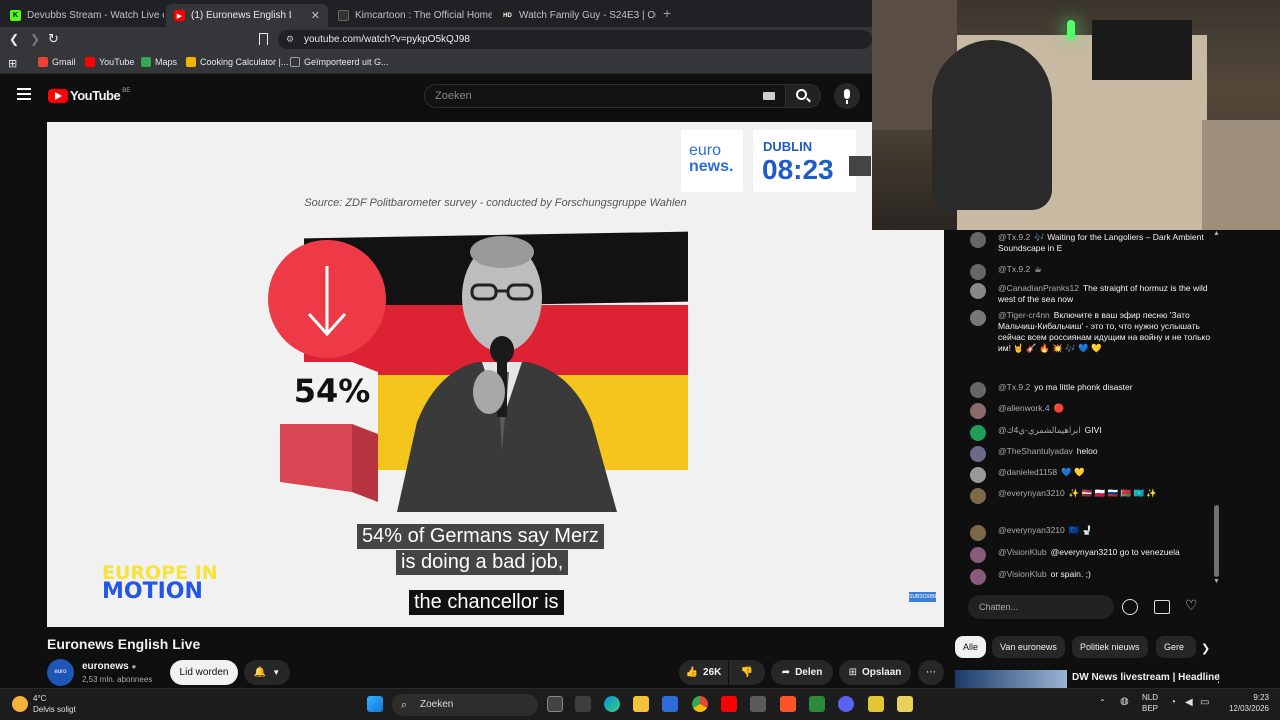  What do you see at coordinates (852, 672) in the screenshot?
I see `save-icon: ⊞` at bounding box center [852, 672].